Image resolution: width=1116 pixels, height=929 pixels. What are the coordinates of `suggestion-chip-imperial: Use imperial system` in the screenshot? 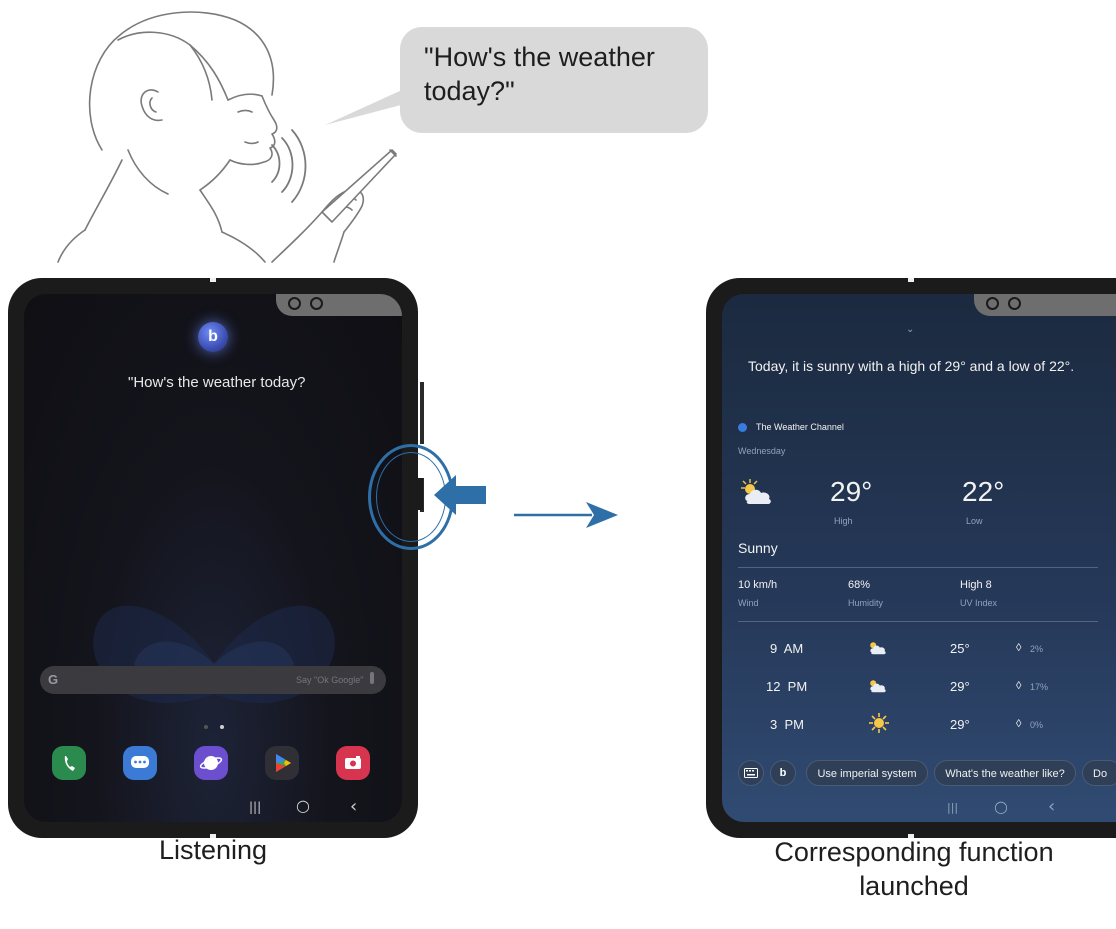 It's located at (867, 773).